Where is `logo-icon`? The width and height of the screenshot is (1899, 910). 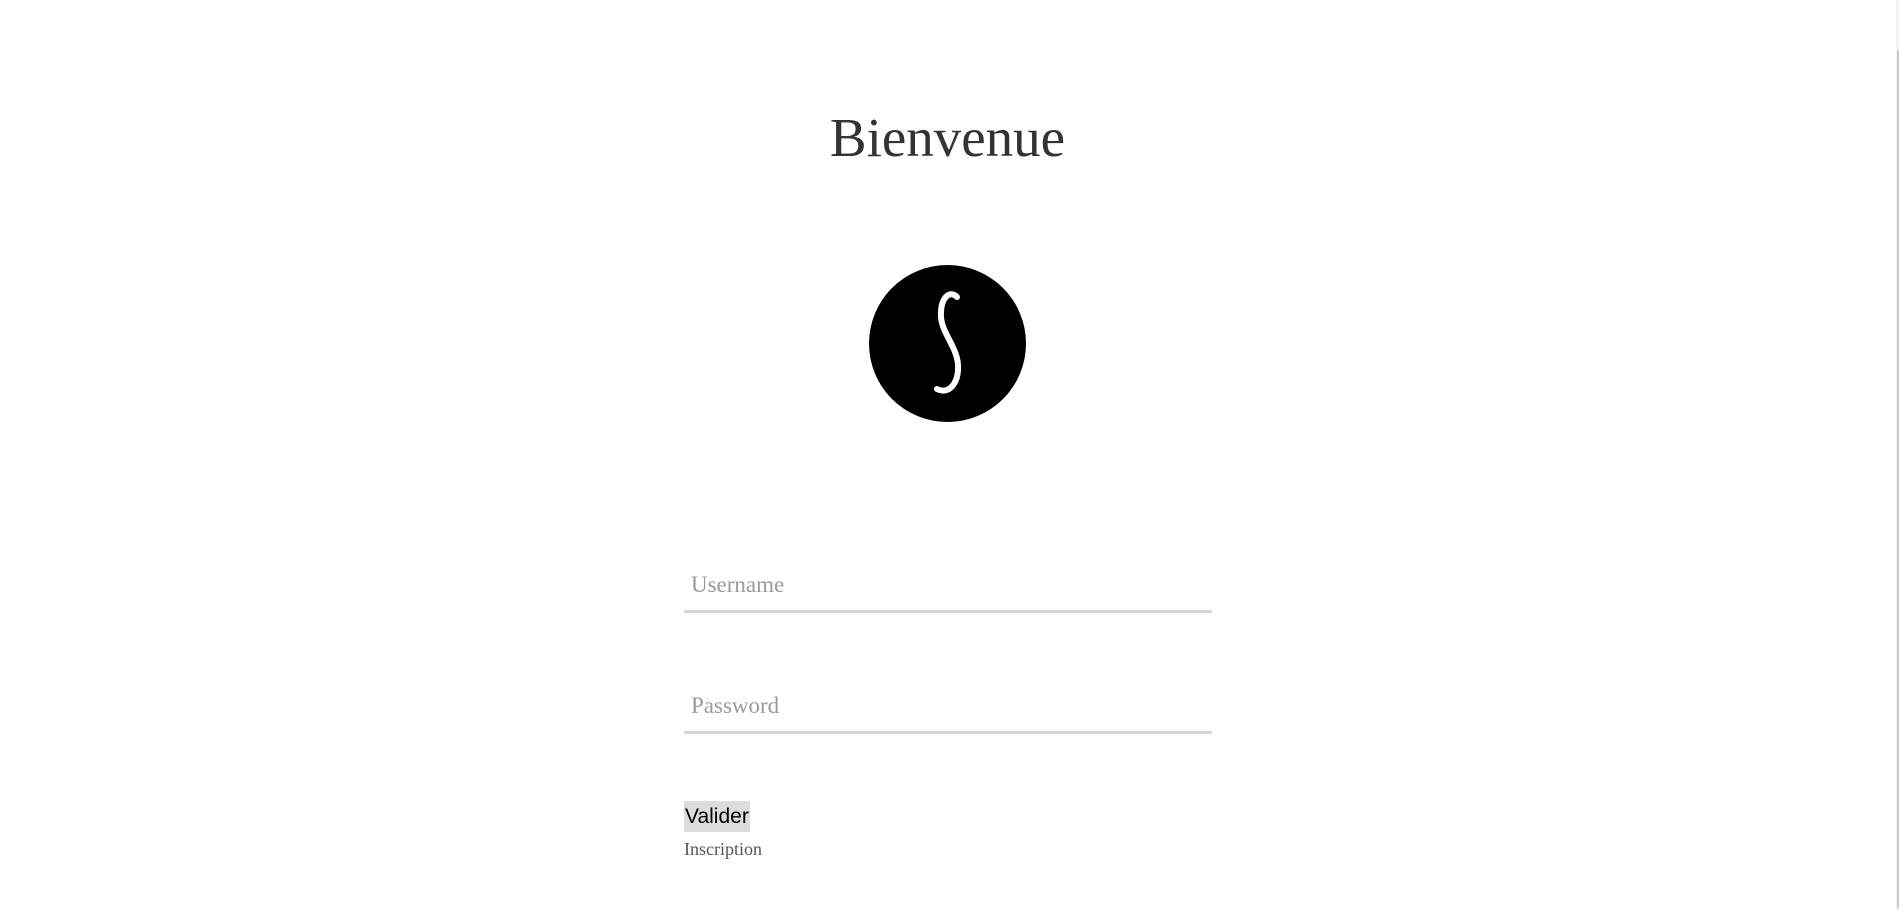
logo-icon is located at coordinates (947, 343).